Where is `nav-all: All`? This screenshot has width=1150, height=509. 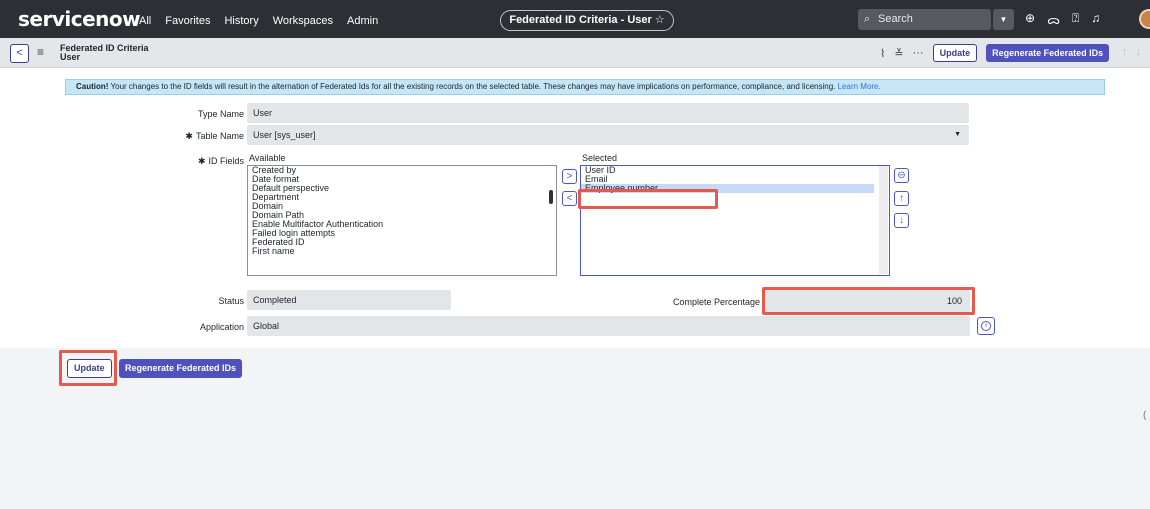
nav-all: All is located at coordinates (145, 21).